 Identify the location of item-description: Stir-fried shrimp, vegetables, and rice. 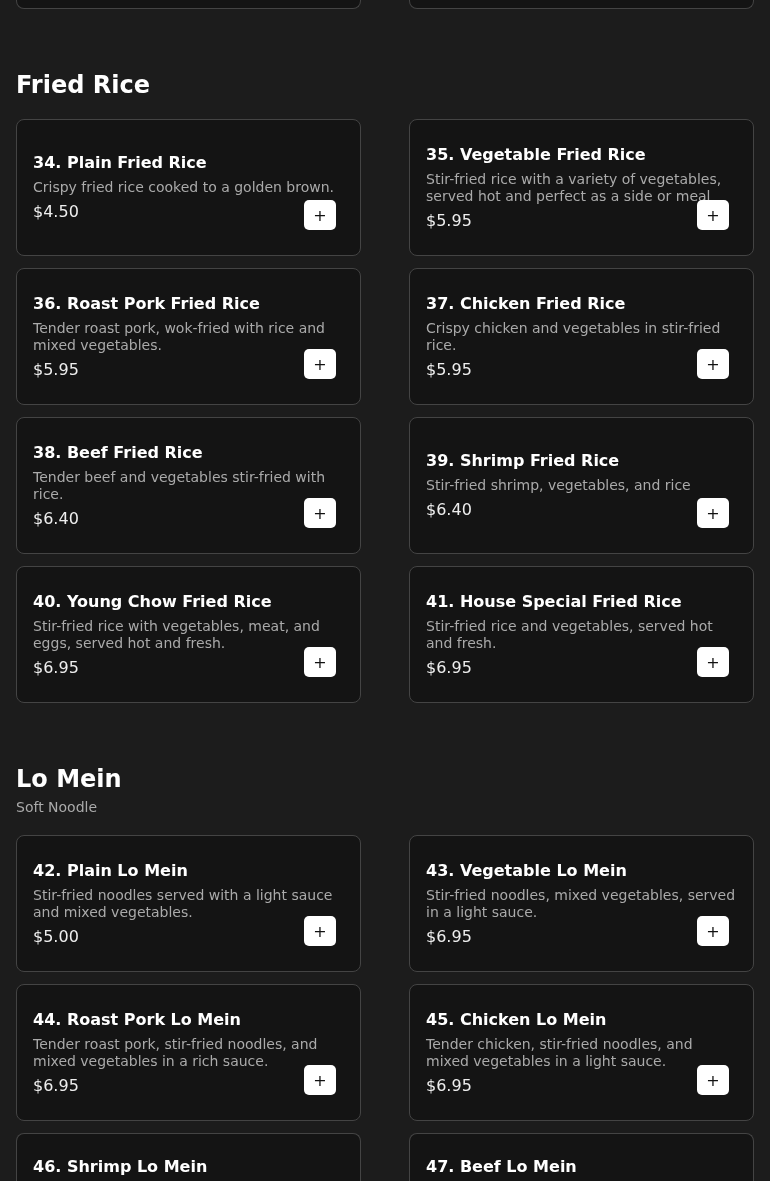
(559, 485).